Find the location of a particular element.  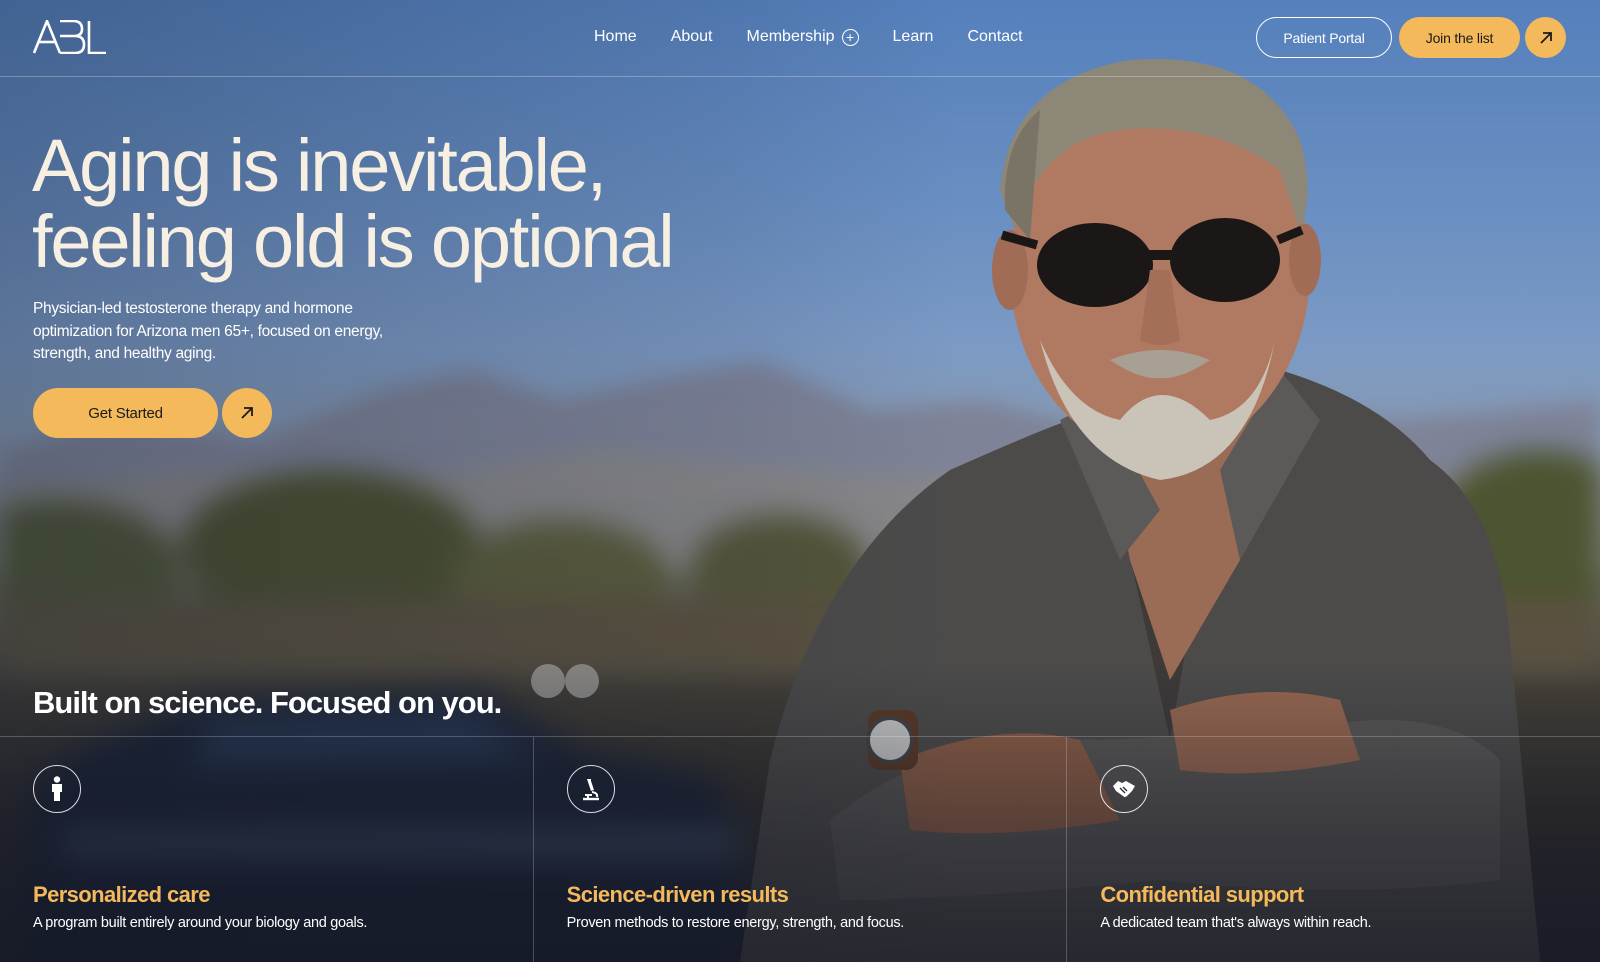

nav-about-label: About is located at coordinates (691, 36).